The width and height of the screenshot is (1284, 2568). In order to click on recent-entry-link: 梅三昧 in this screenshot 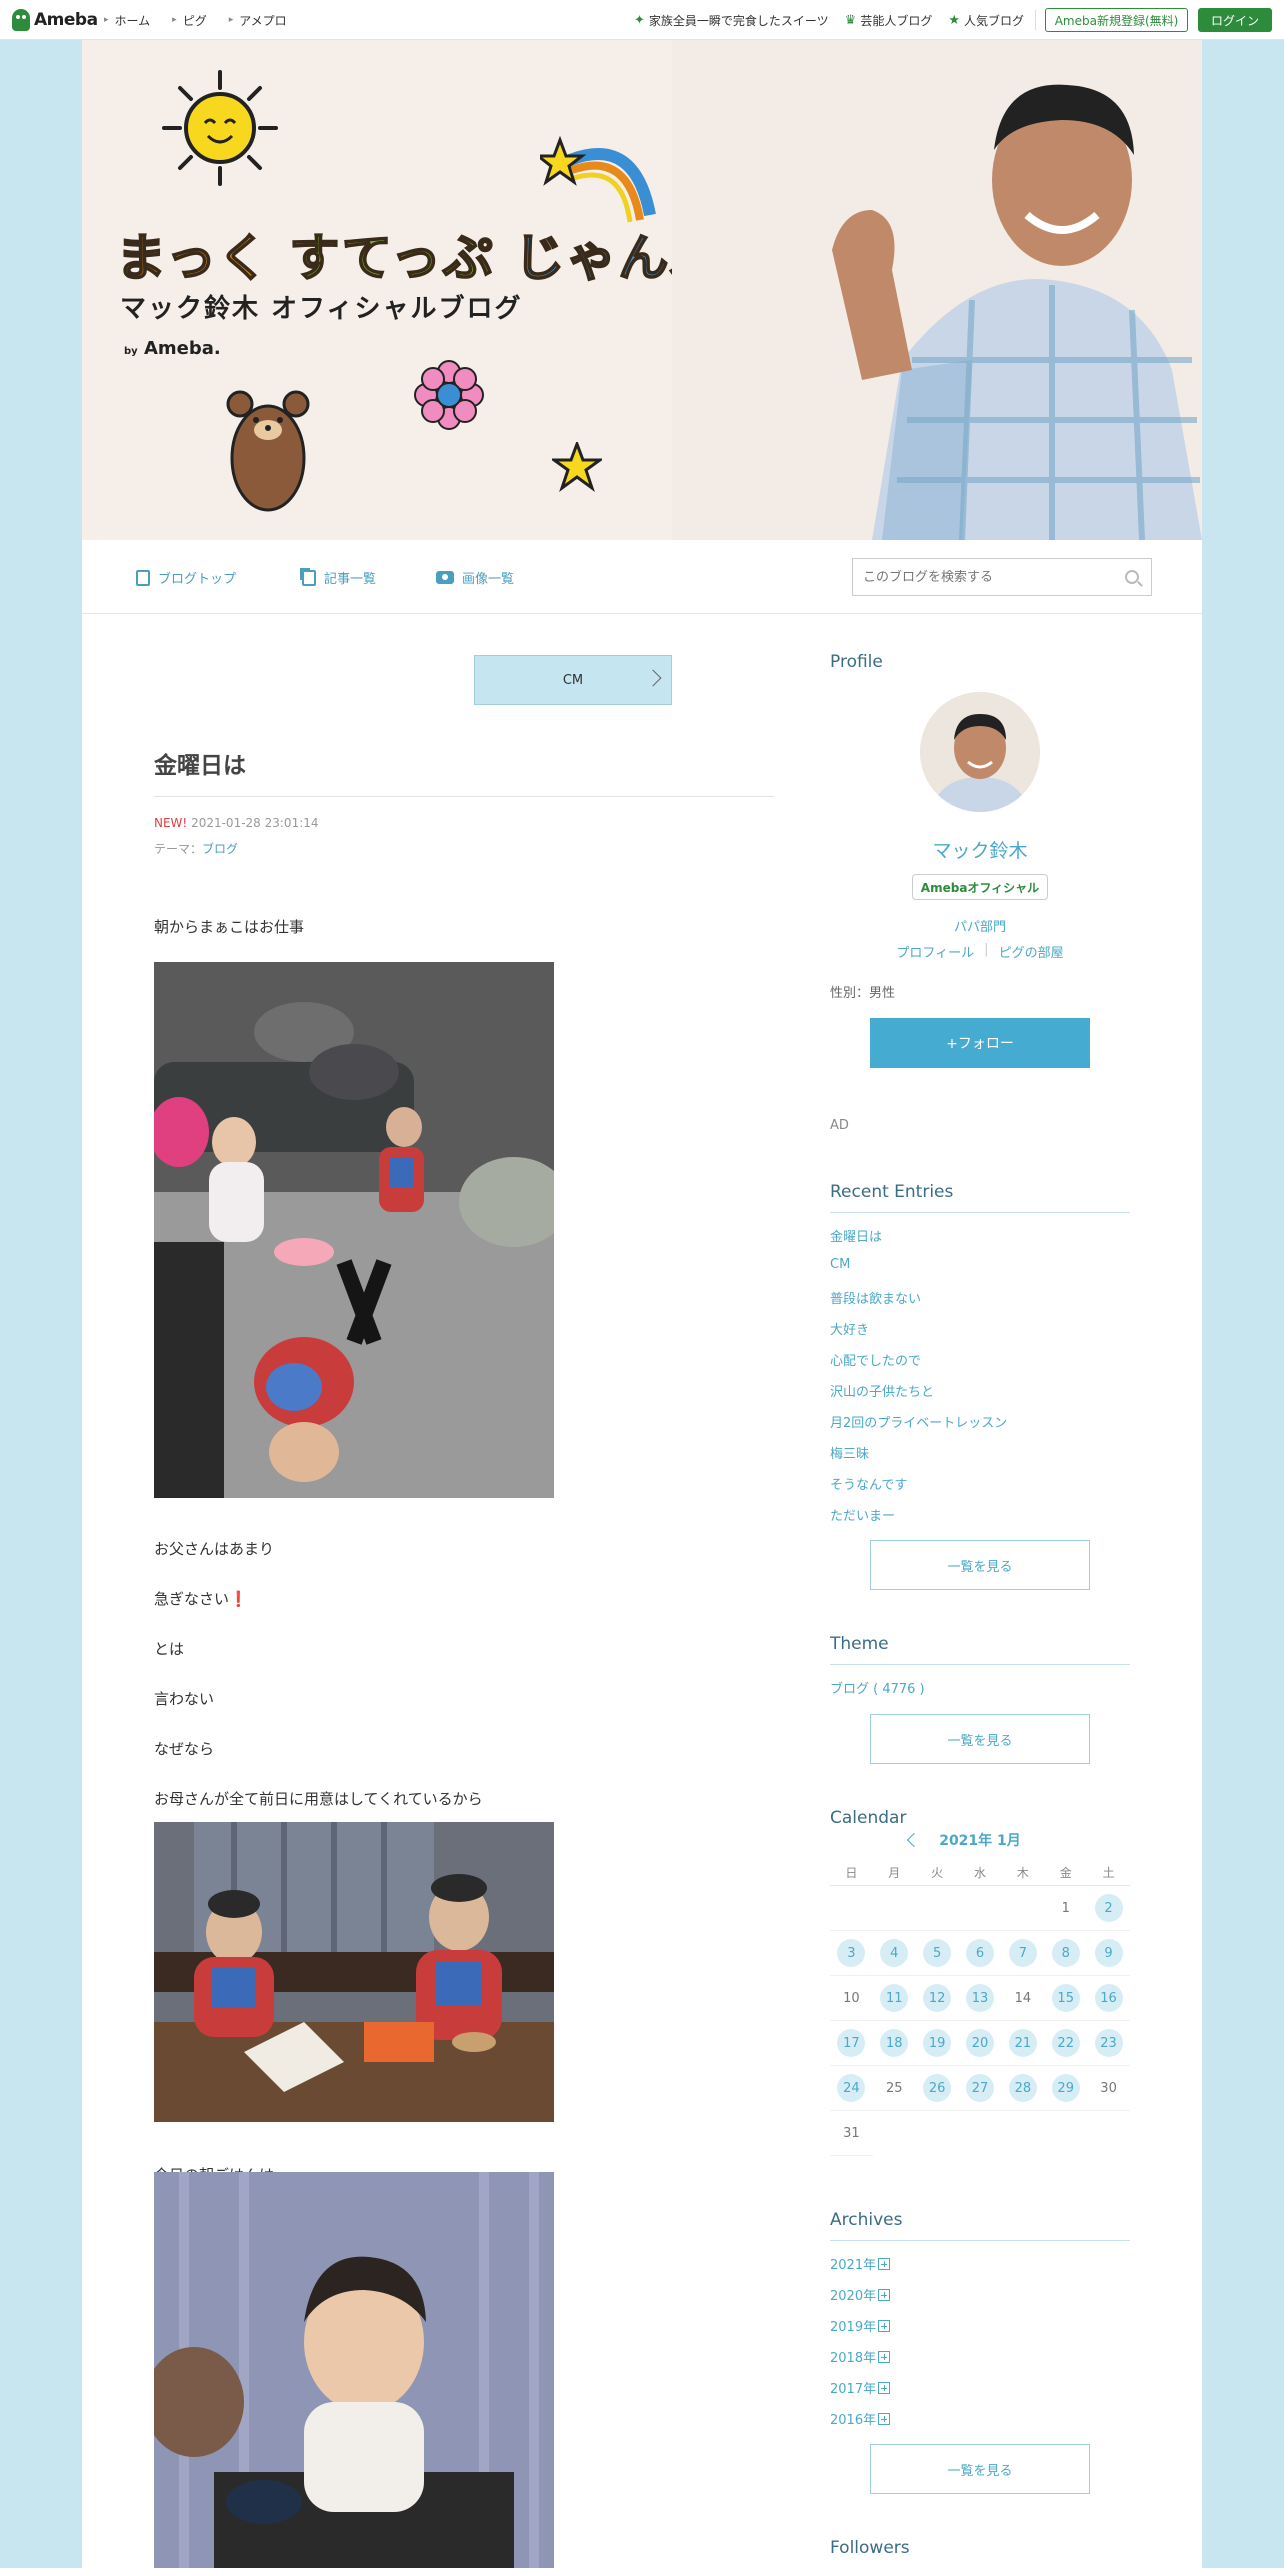, I will do `click(849, 1452)`.